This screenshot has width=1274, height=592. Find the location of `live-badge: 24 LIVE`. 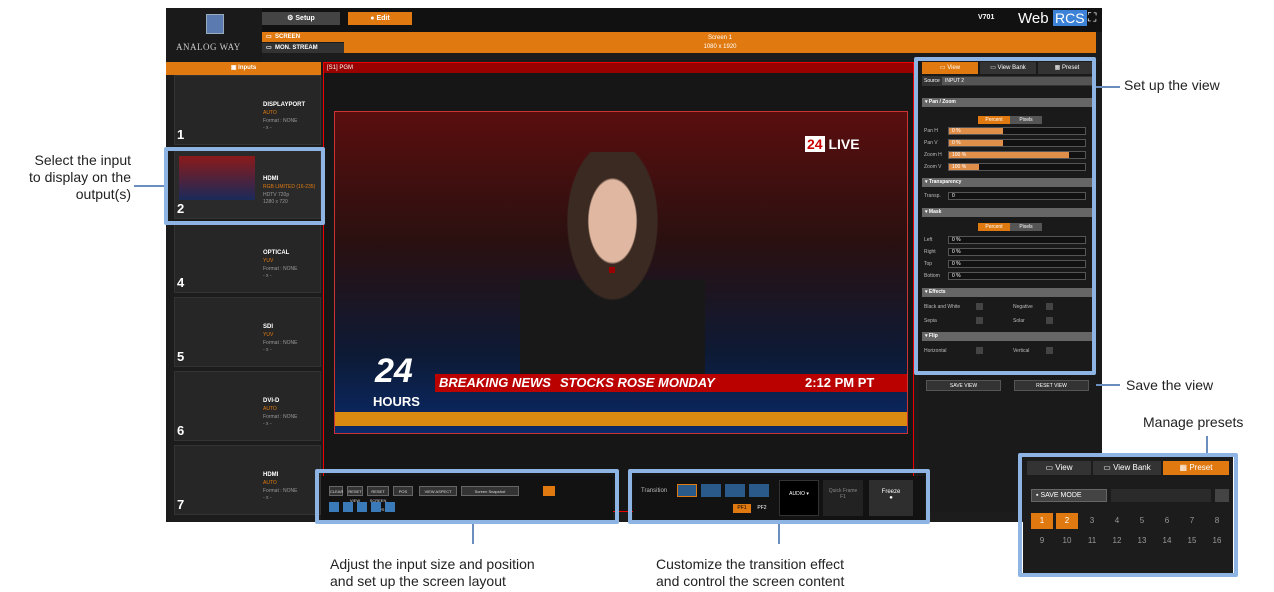

live-badge: 24 LIVE is located at coordinates (832, 144).